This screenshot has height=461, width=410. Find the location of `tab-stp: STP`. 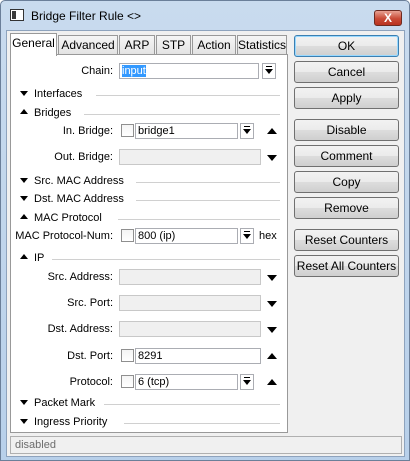

tab-stp: STP is located at coordinates (173, 45).